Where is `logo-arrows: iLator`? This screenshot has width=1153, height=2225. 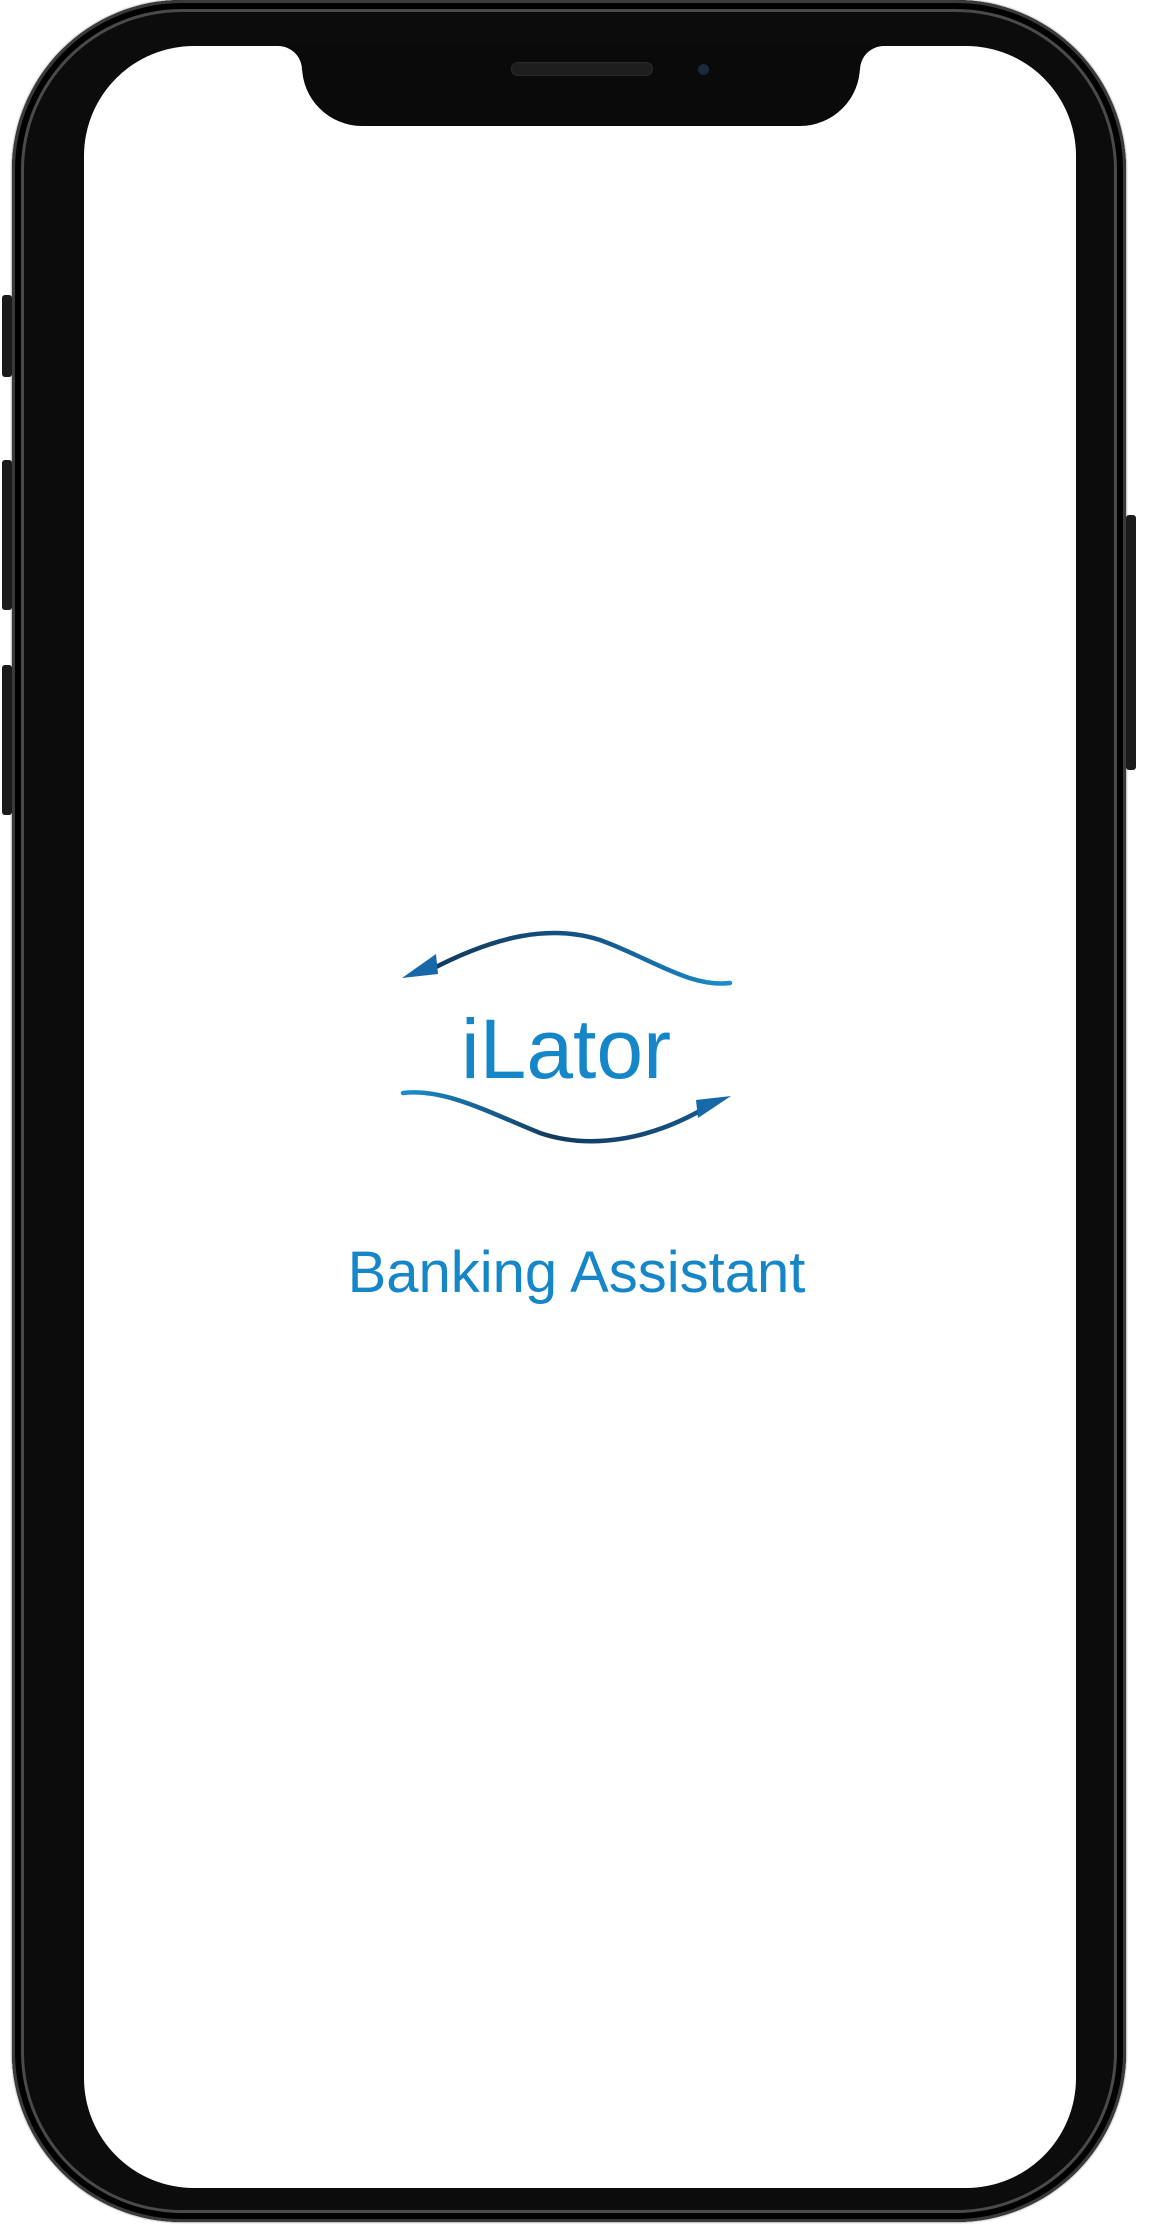
logo-arrows: iLator is located at coordinates (566, 1037).